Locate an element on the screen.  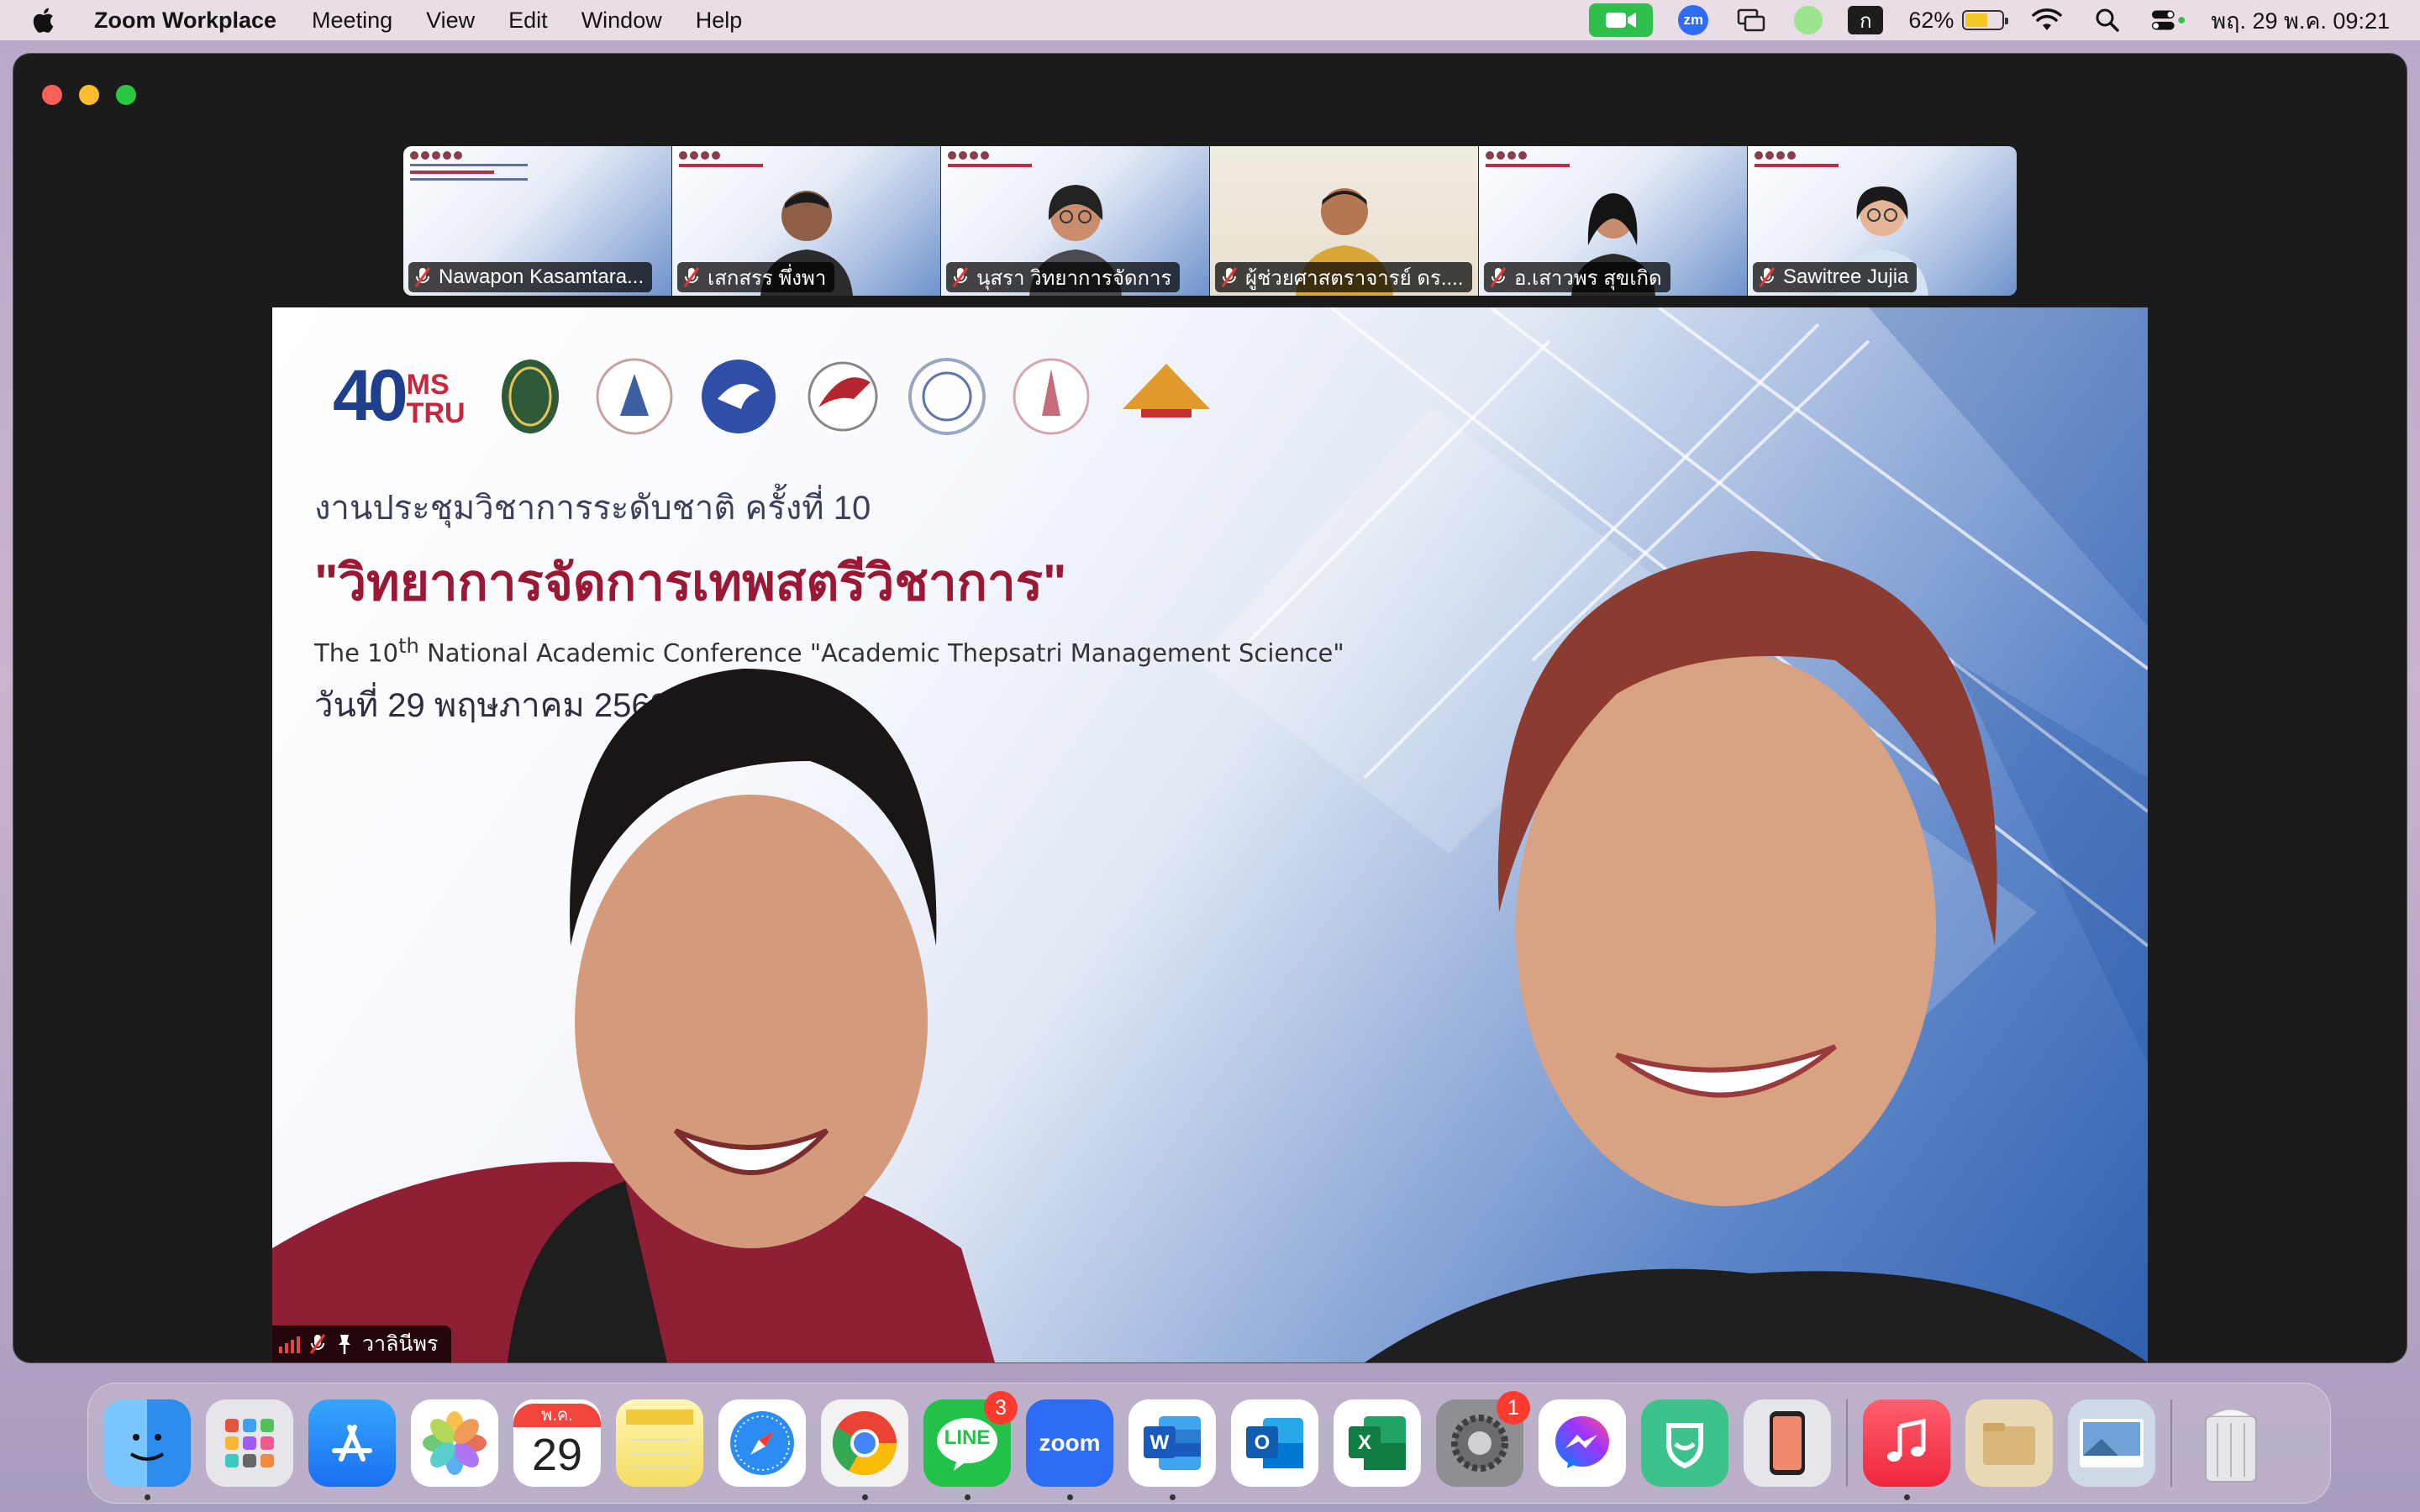
shared-slide-thumbnail is located at coordinates (477, 172).